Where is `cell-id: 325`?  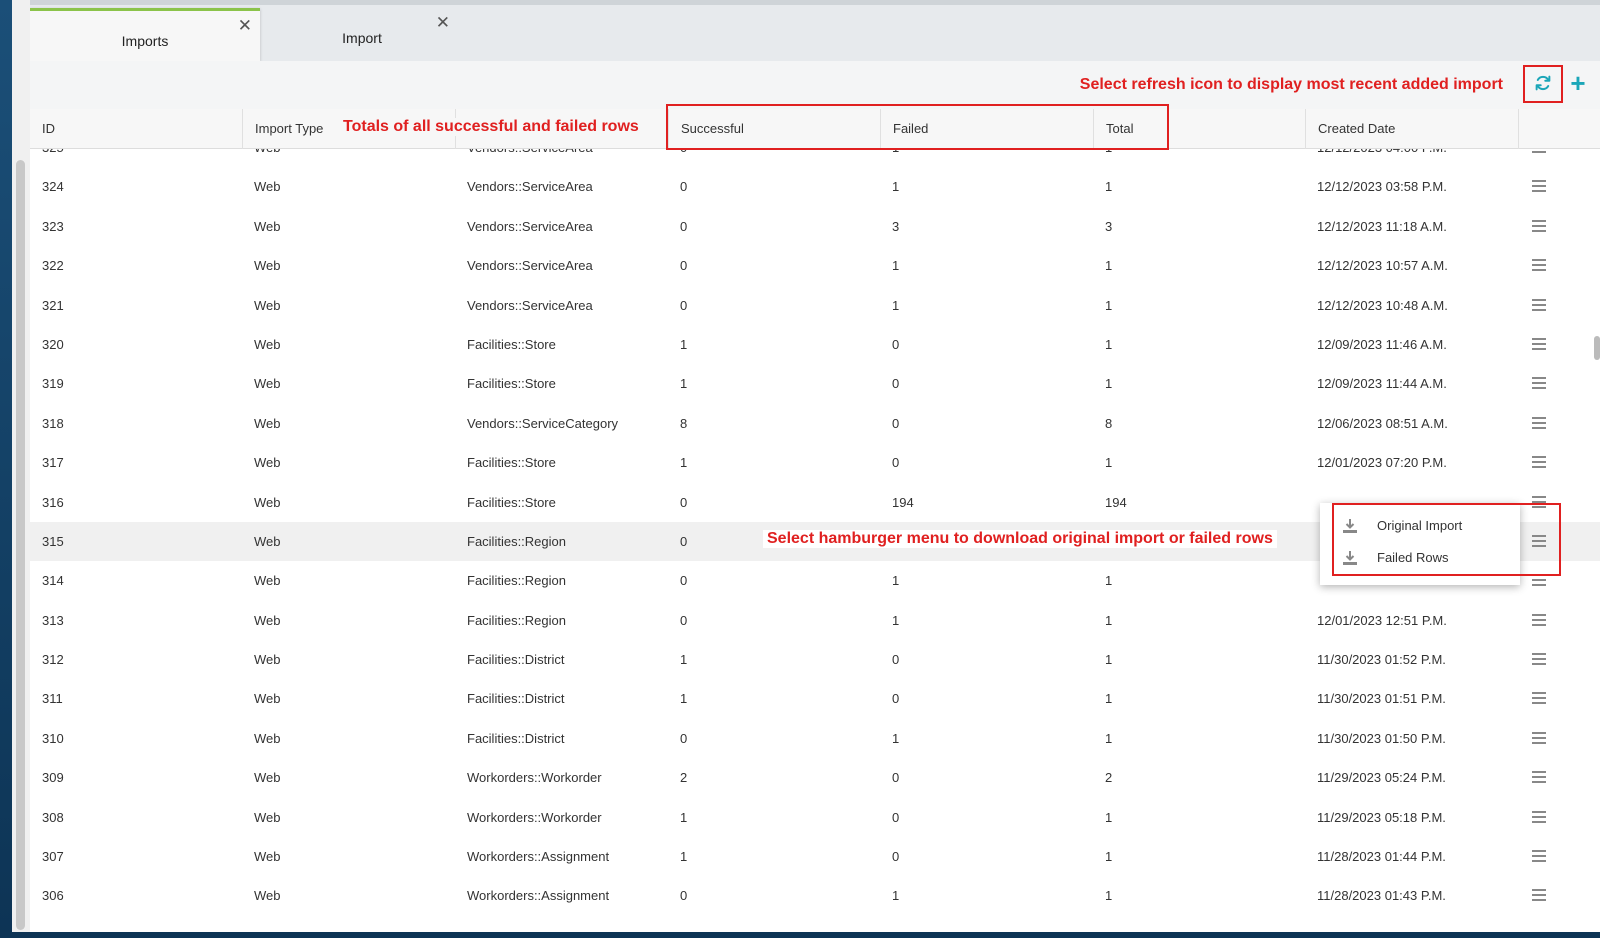 cell-id: 325 is located at coordinates (136, 158).